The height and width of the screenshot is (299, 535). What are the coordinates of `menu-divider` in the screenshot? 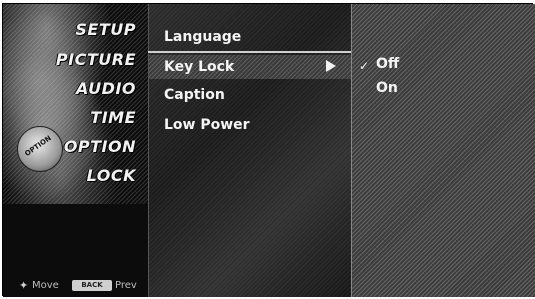 It's located at (249, 52).